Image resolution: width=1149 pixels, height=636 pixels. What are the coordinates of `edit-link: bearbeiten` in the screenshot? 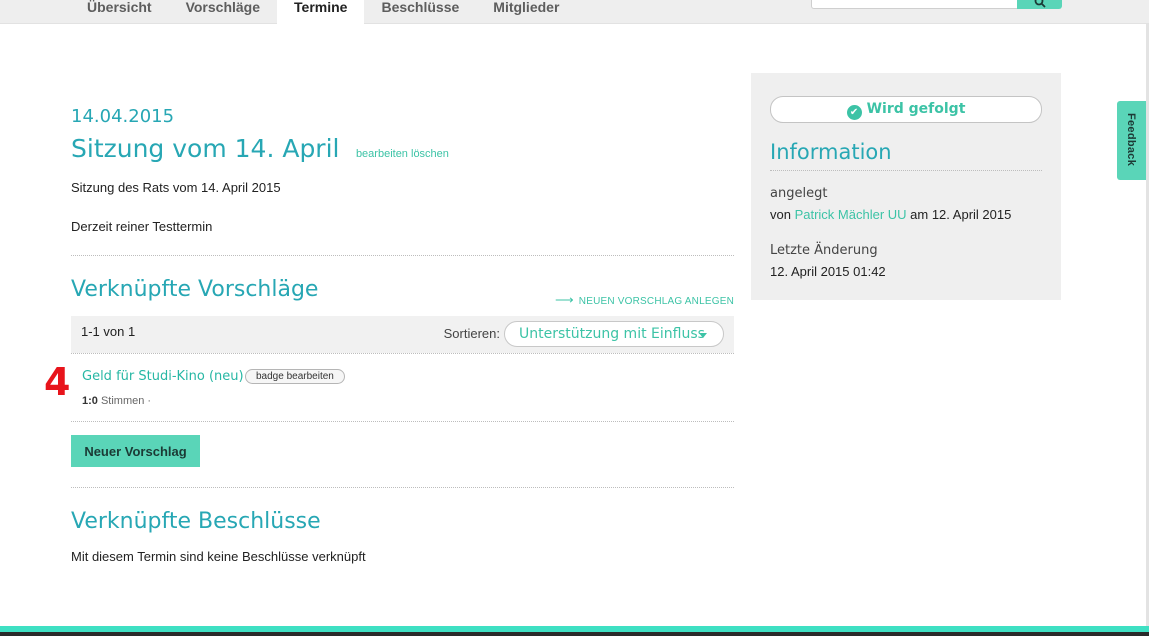 It's located at (382, 154).